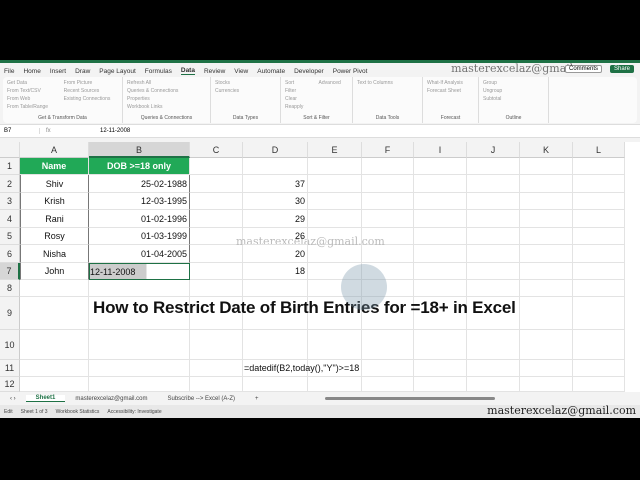 This screenshot has width=640, height=480. Describe the element at coordinates (10, 288) in the screenshot. I see `row-header: 8` at that location.